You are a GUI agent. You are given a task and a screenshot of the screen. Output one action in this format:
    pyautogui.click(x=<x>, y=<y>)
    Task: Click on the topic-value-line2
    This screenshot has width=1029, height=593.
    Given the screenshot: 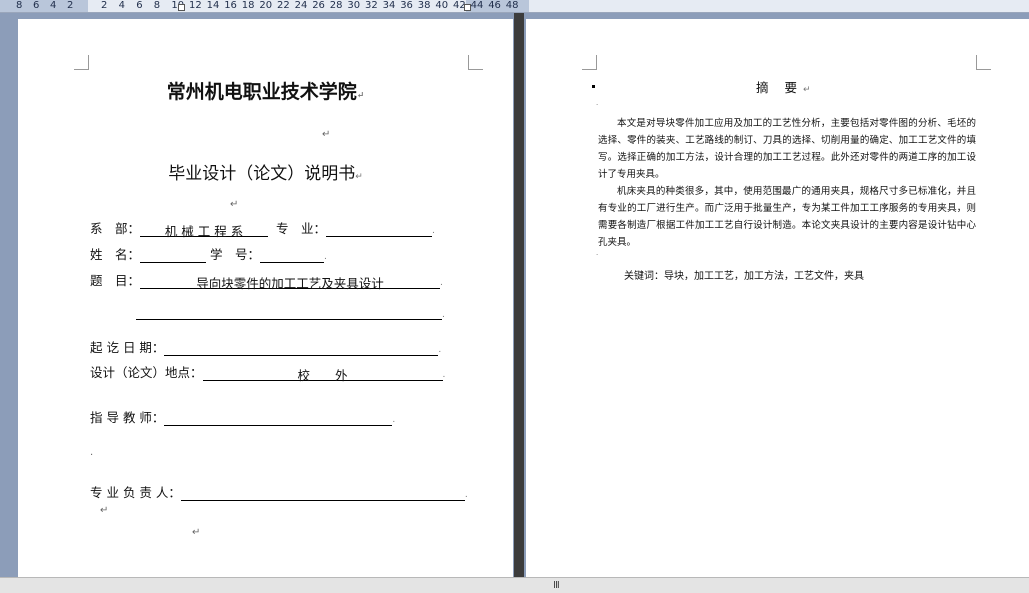 What is the action you would take?
    pyautogui.click(x=289, y=312)
    